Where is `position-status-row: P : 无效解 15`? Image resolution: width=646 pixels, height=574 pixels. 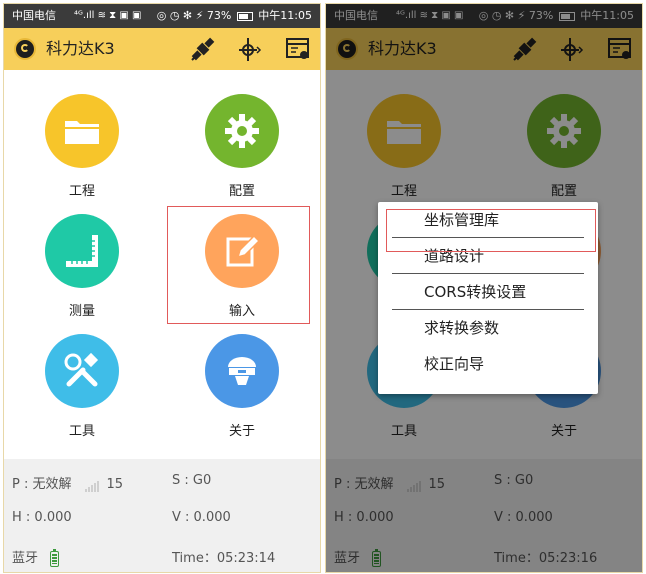 position-status-row: P : 无效解 15 is located at coordinates (67, 482).